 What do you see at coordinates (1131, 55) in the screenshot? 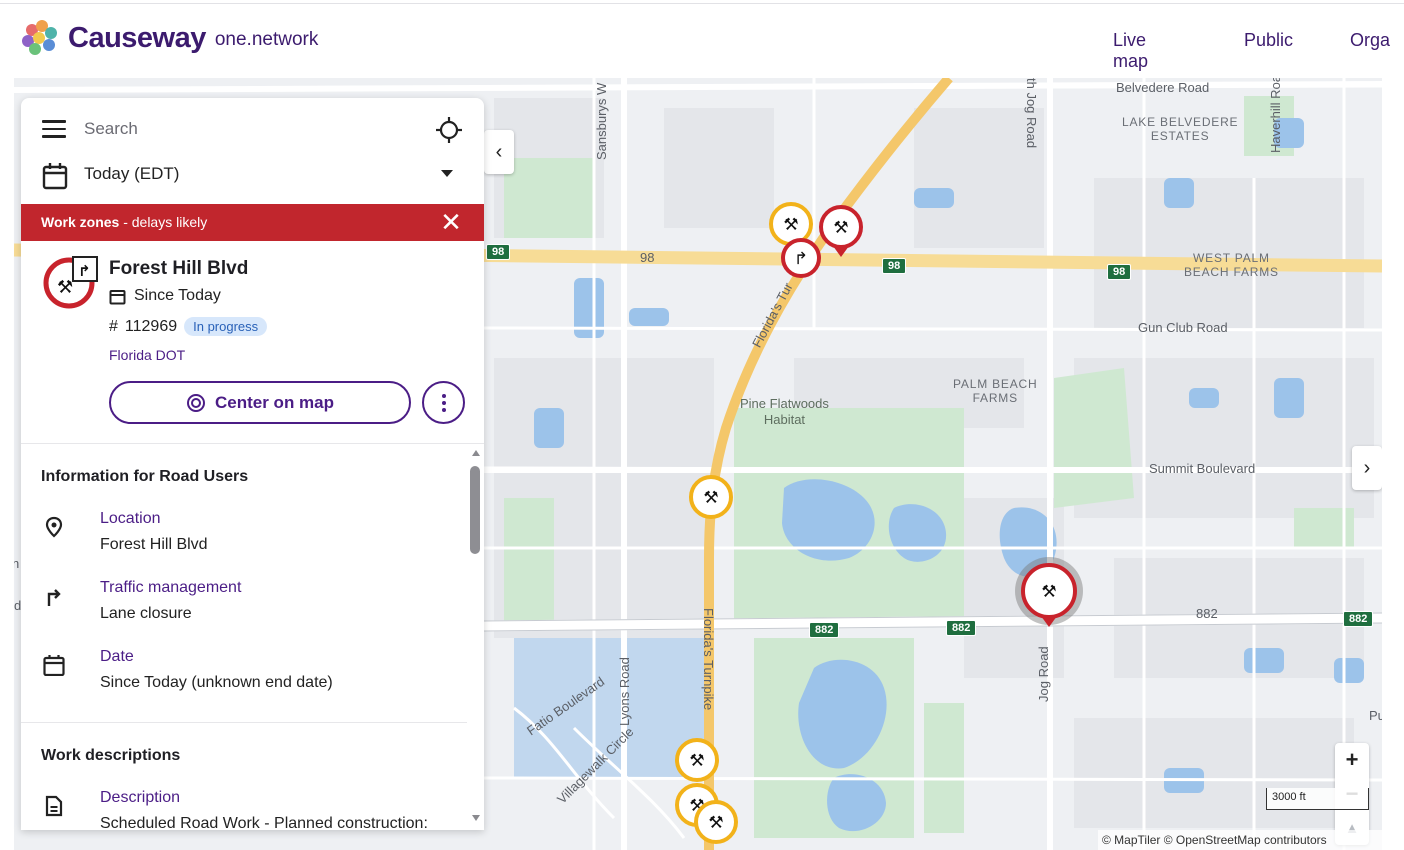
I see `nav-live-map: Live map` at bounding box center [1131, 55].